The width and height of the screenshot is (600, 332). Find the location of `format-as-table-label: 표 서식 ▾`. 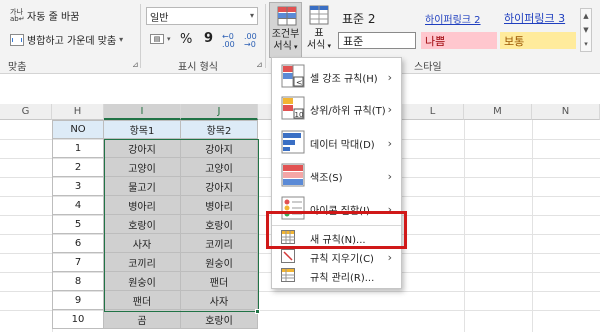

format-as-table-label: 표 서식 ▾ is located at coordinates (319, 40).